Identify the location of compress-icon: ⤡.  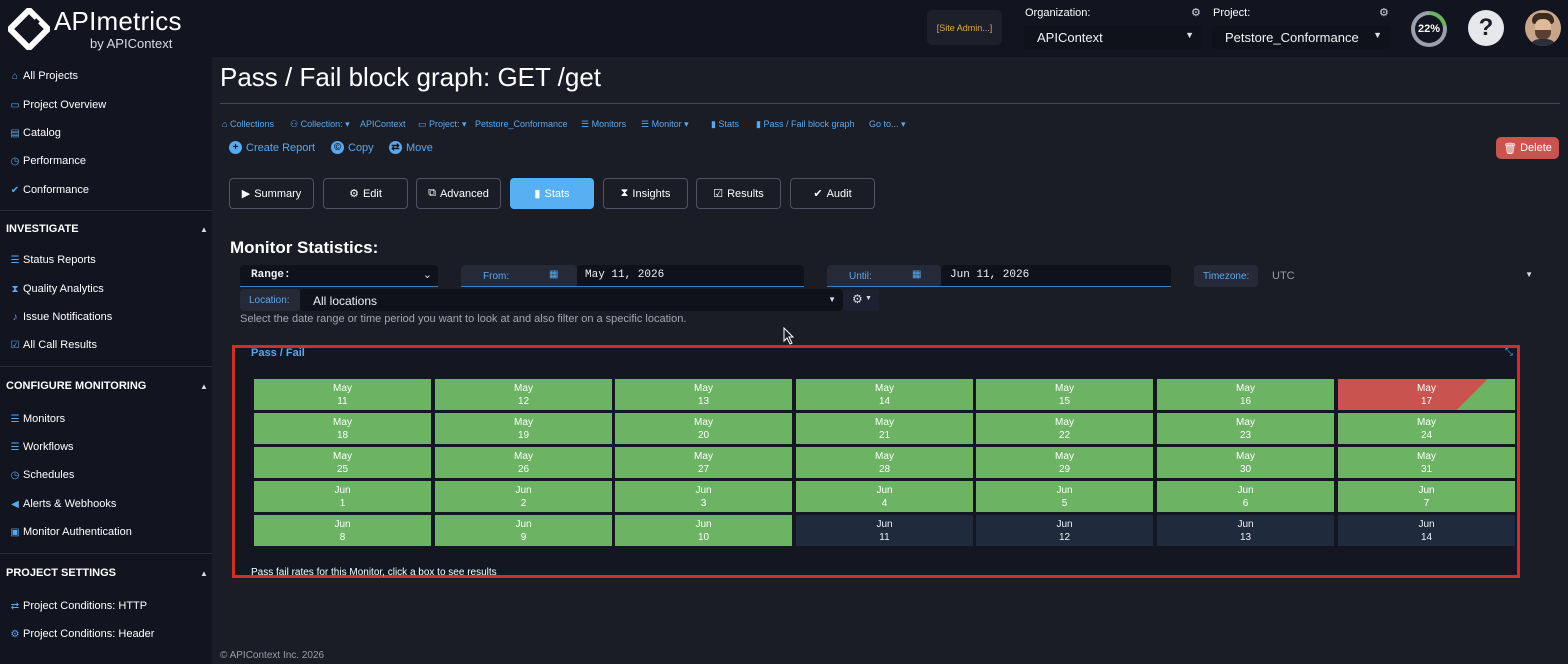
(1509, 352).